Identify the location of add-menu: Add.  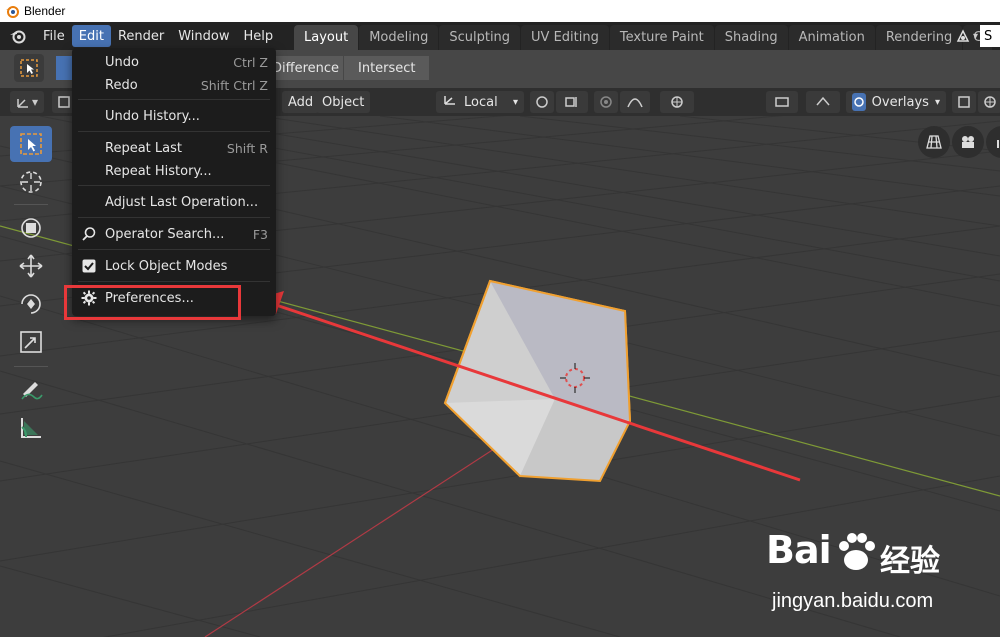
(301, 102).